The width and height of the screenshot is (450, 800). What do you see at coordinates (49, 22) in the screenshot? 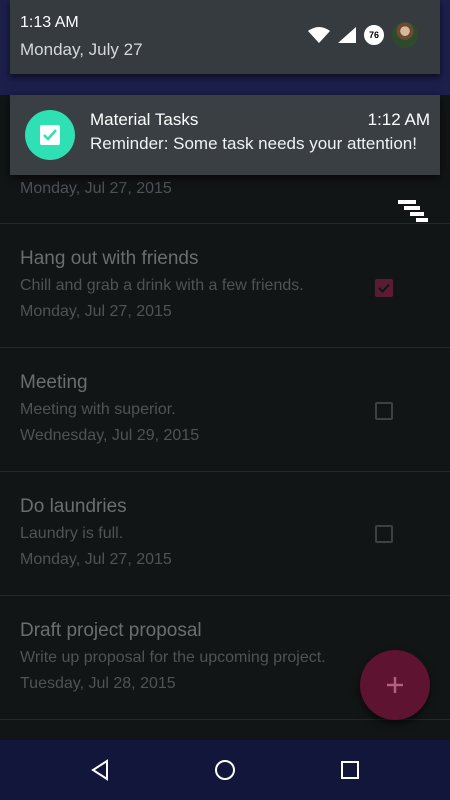
I see `status-time: 1:13 AM` at bounding box center [49, 22].